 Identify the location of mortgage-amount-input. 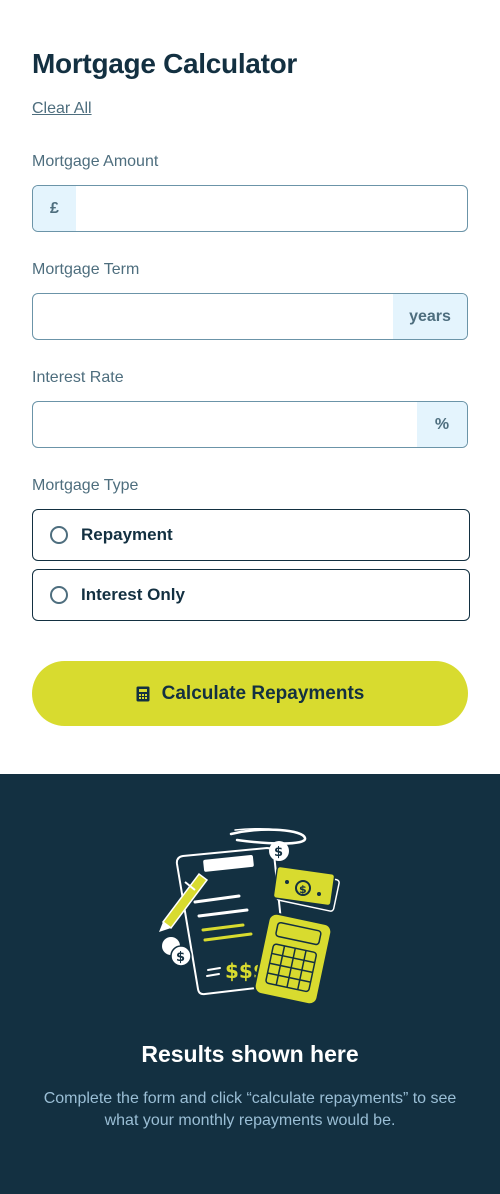
(271, 208).